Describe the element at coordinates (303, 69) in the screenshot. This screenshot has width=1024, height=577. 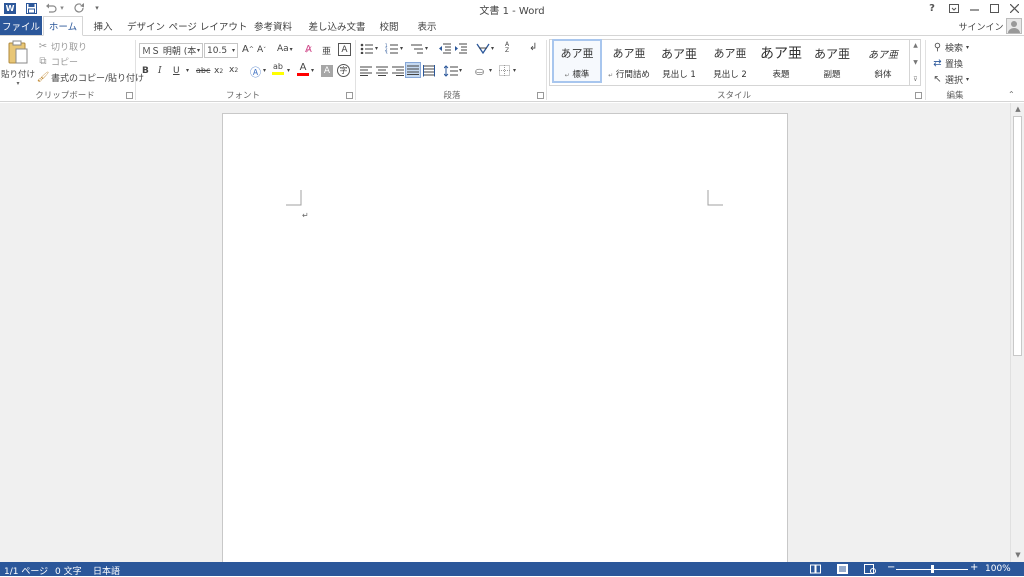
I see `font-color-button: A` at that location.